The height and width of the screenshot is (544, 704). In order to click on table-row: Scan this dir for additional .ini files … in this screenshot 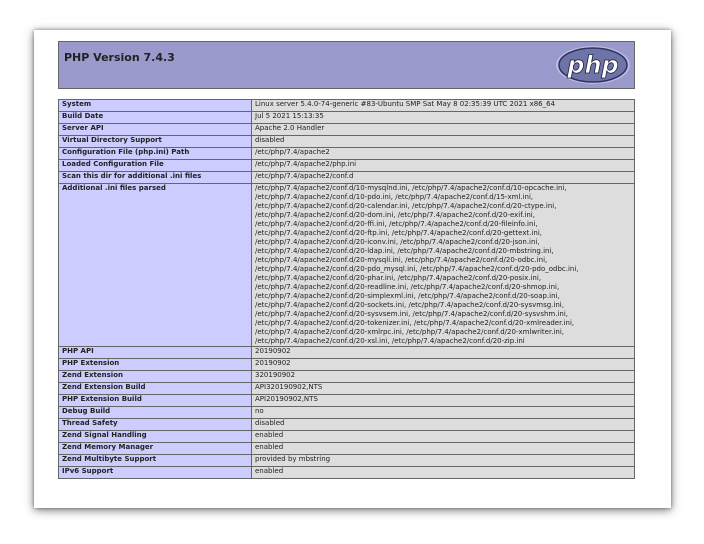, I will do `click(346, 177)`.